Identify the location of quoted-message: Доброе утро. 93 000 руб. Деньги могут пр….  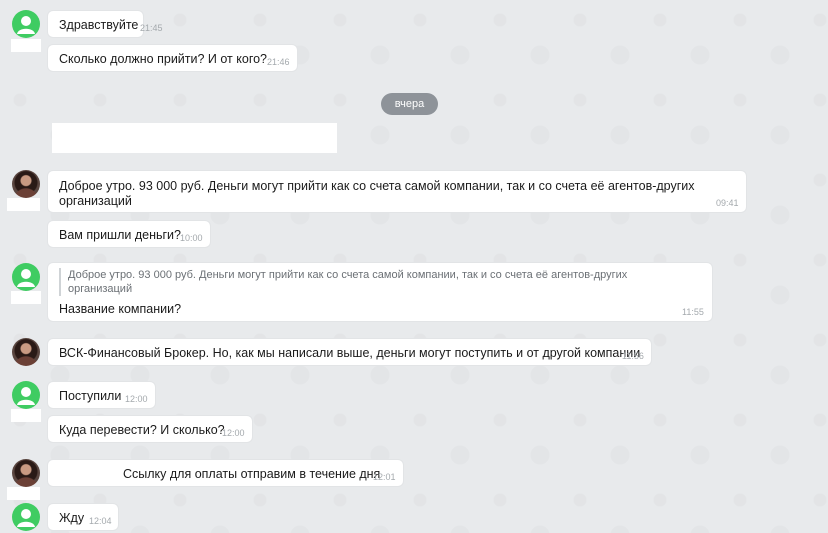
(383, 282).